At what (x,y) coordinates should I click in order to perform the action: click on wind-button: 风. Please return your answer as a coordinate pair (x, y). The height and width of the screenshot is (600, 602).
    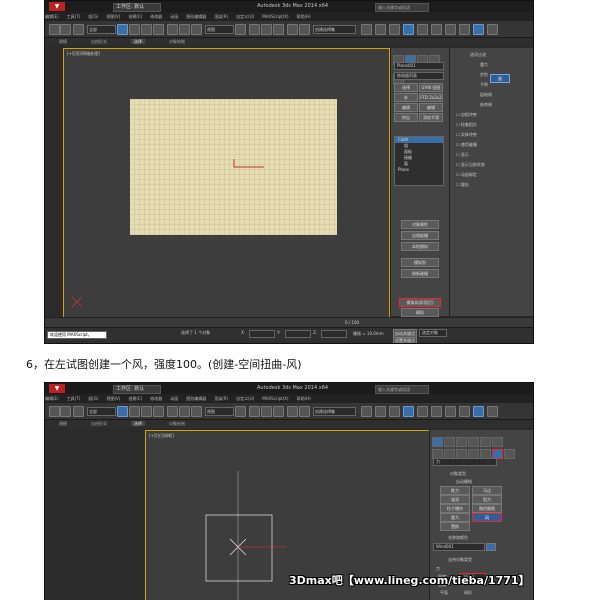
    Looking at the image, I should click on (487, 517).